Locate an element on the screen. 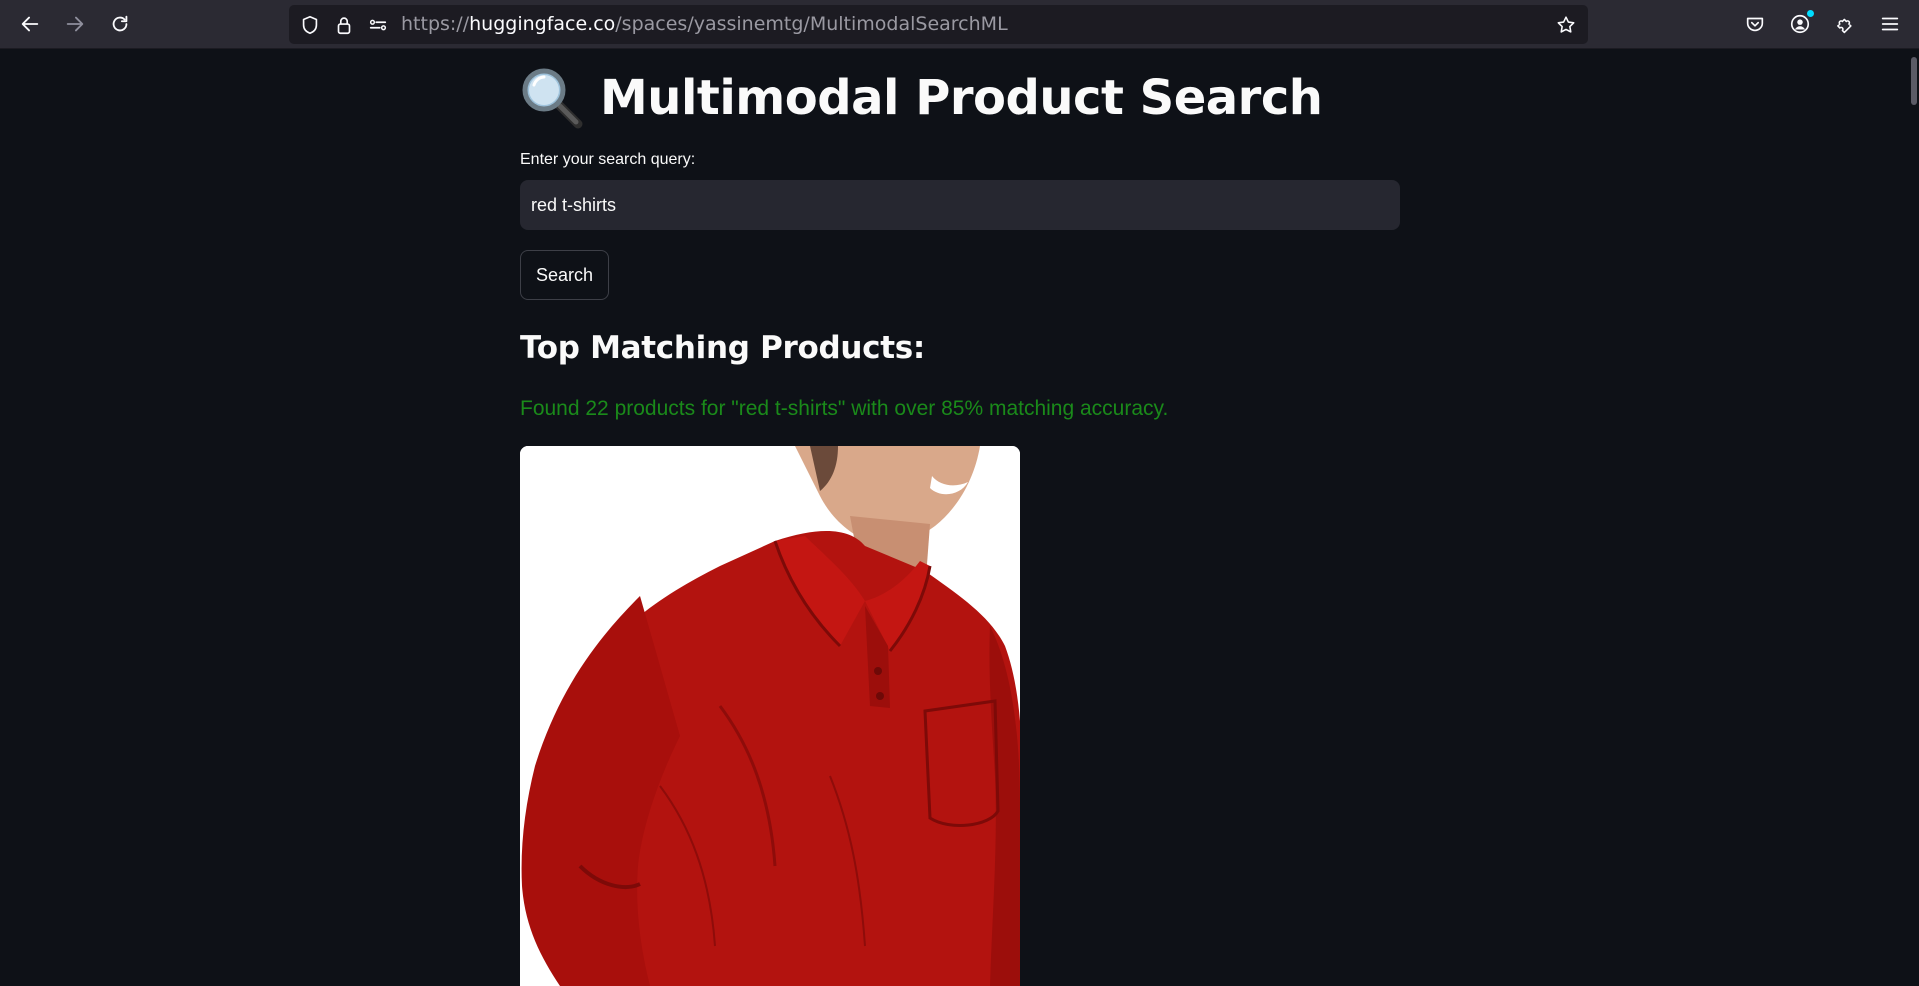 Image resolution: width=1919 pixels, height=986 pixels. extensions-icon is located at coordinates (1844, 26).